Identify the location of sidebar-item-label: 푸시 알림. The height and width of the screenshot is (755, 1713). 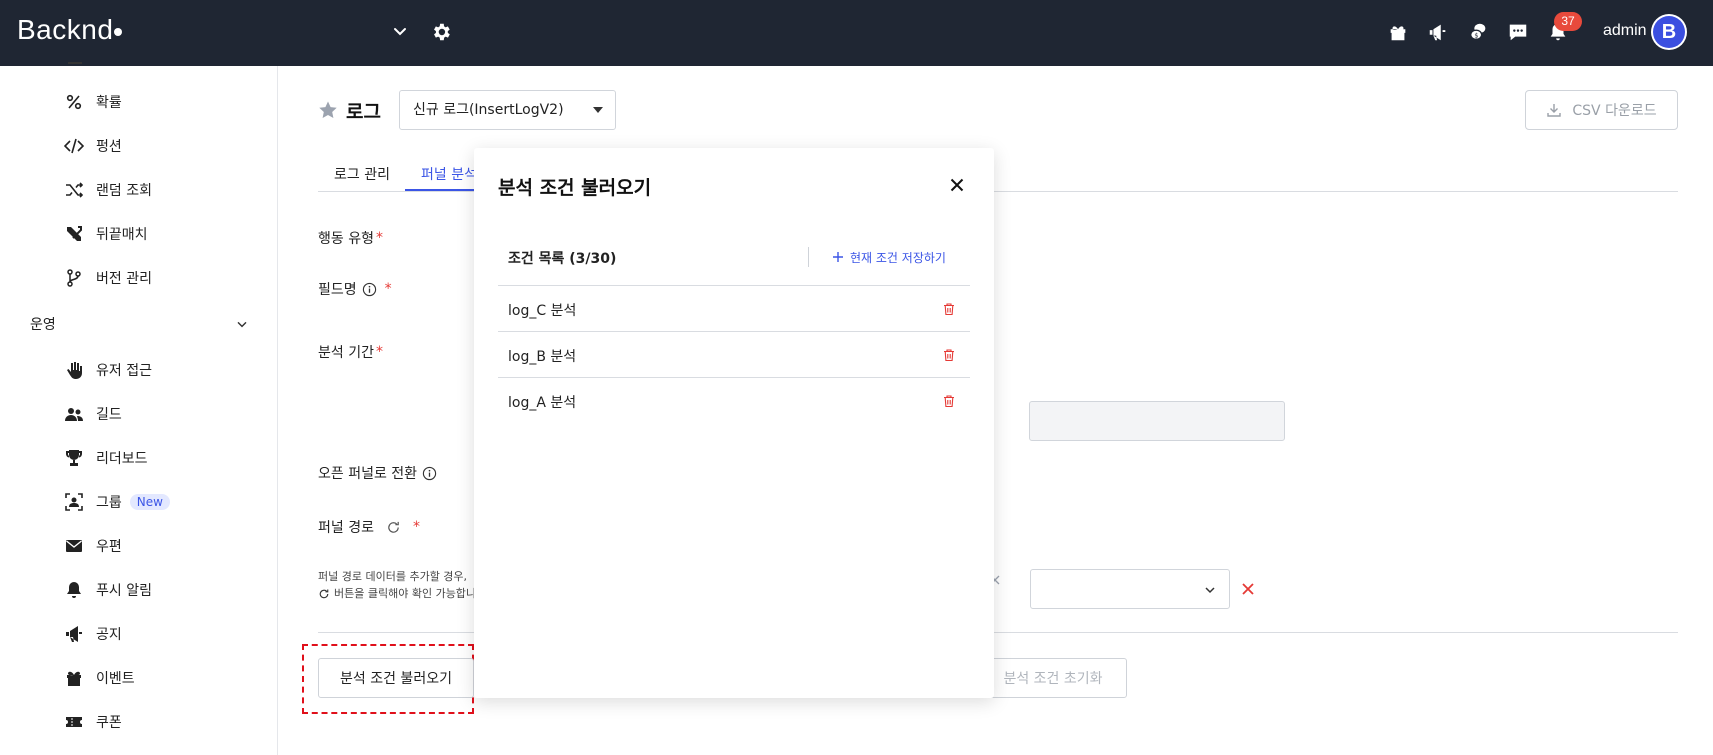
(124, 591).